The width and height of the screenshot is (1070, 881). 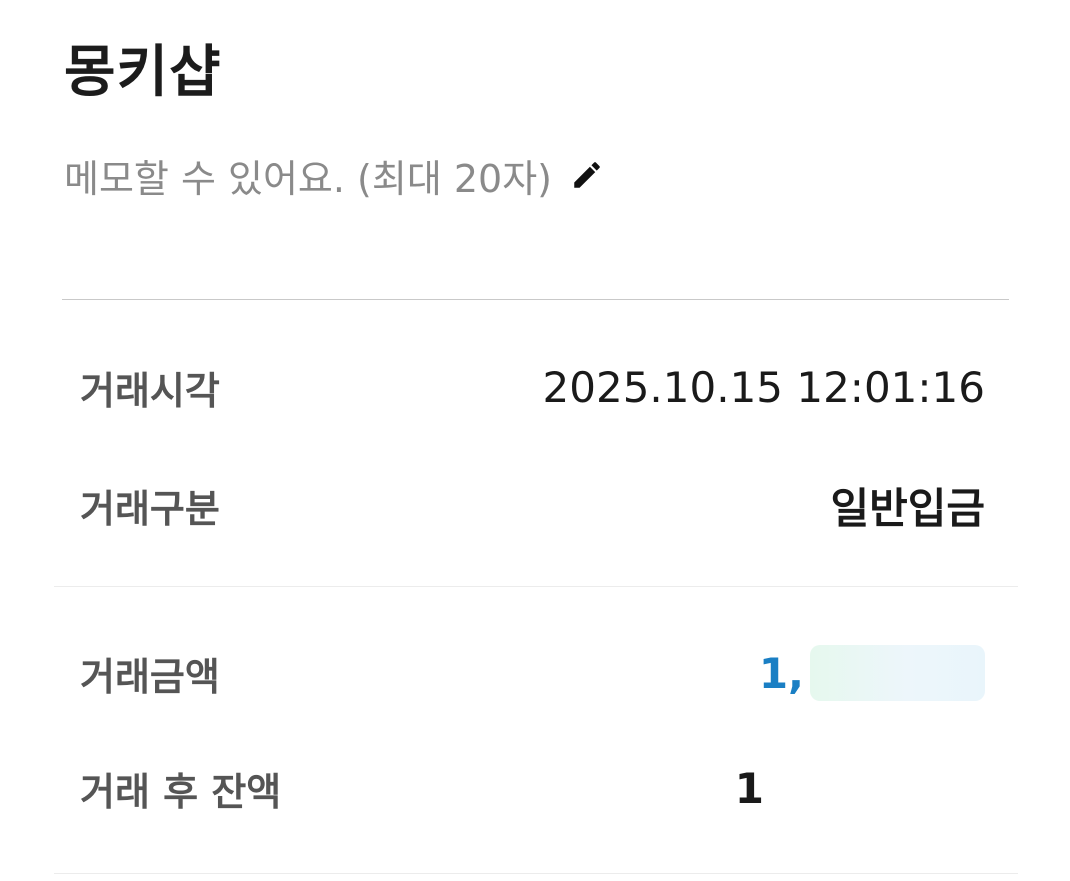 I want to click on memo-edit-row: 메모할 수 있어요. (최대 20자), so click(x=334, y=175).